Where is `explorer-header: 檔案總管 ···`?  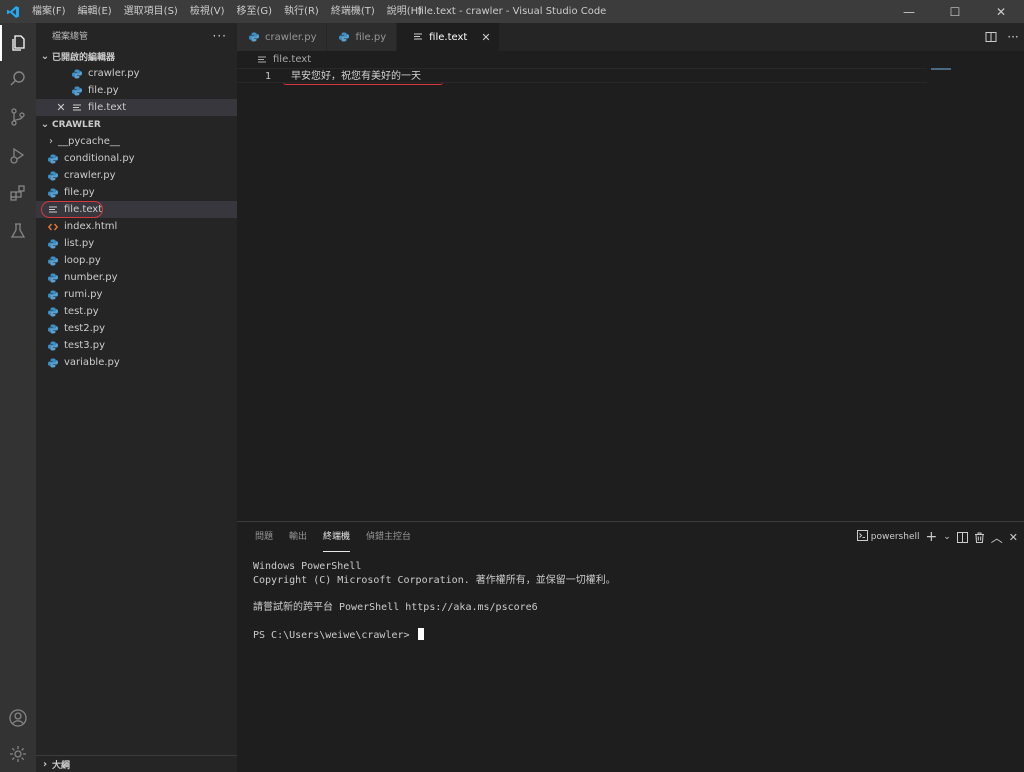 explorer-header: 檔案總管 ··· is located at coordinates (136, 35).